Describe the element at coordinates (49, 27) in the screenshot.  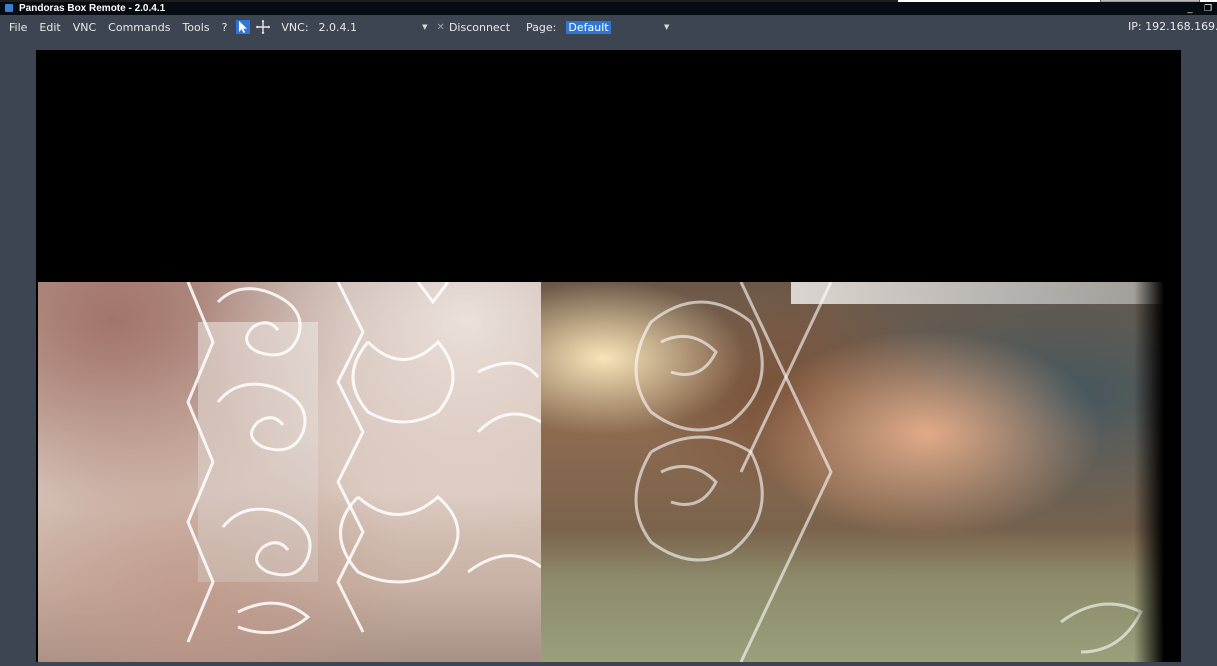
I see `menu-edit: Edit` at that location.